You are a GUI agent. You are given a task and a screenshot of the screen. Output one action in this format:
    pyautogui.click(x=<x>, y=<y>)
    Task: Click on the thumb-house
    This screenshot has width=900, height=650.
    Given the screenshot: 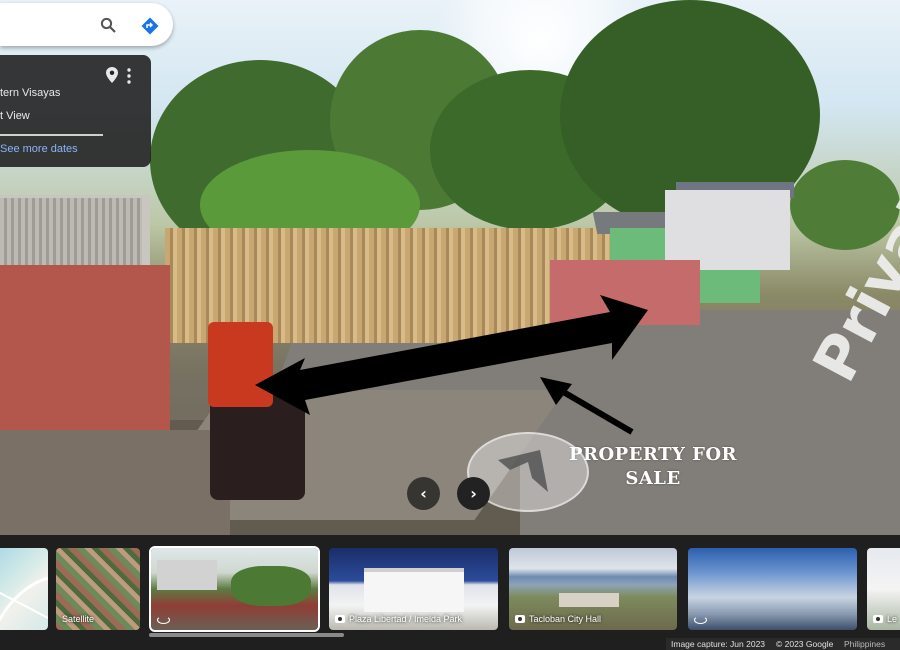 What is the action you would take?
    pyautogui.click(x=187, y=575)
    